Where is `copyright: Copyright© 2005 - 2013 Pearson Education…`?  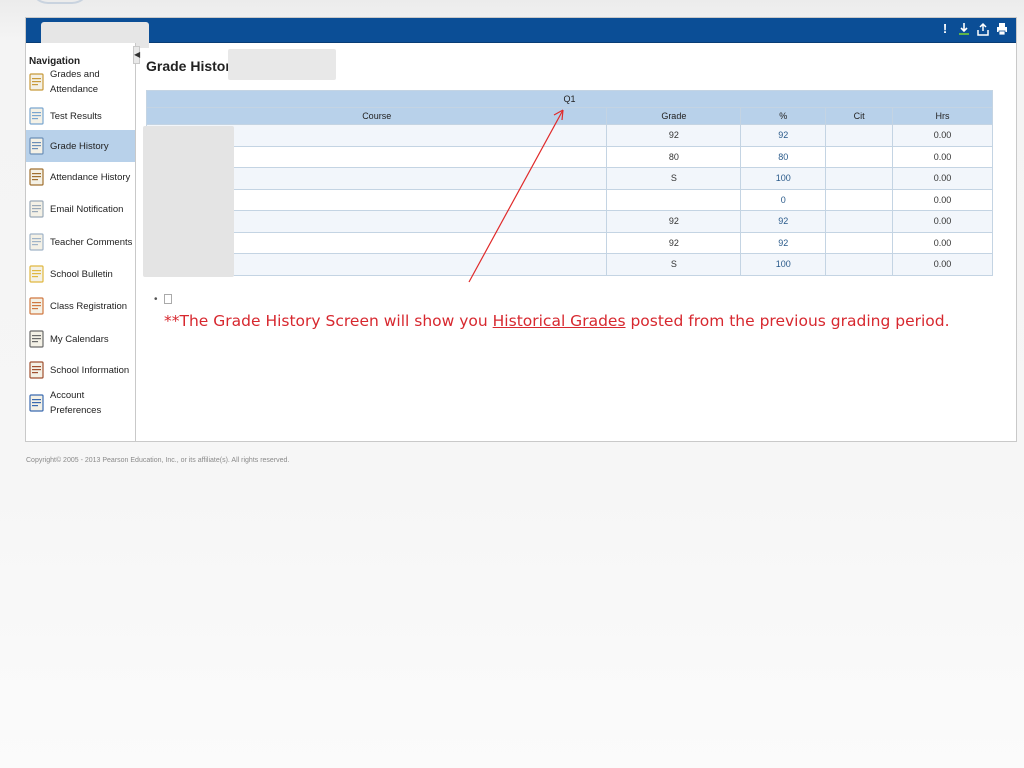 copyright: Copyright© 2005 - 2013 Pearson Education… is located at coordinates (158, 460).